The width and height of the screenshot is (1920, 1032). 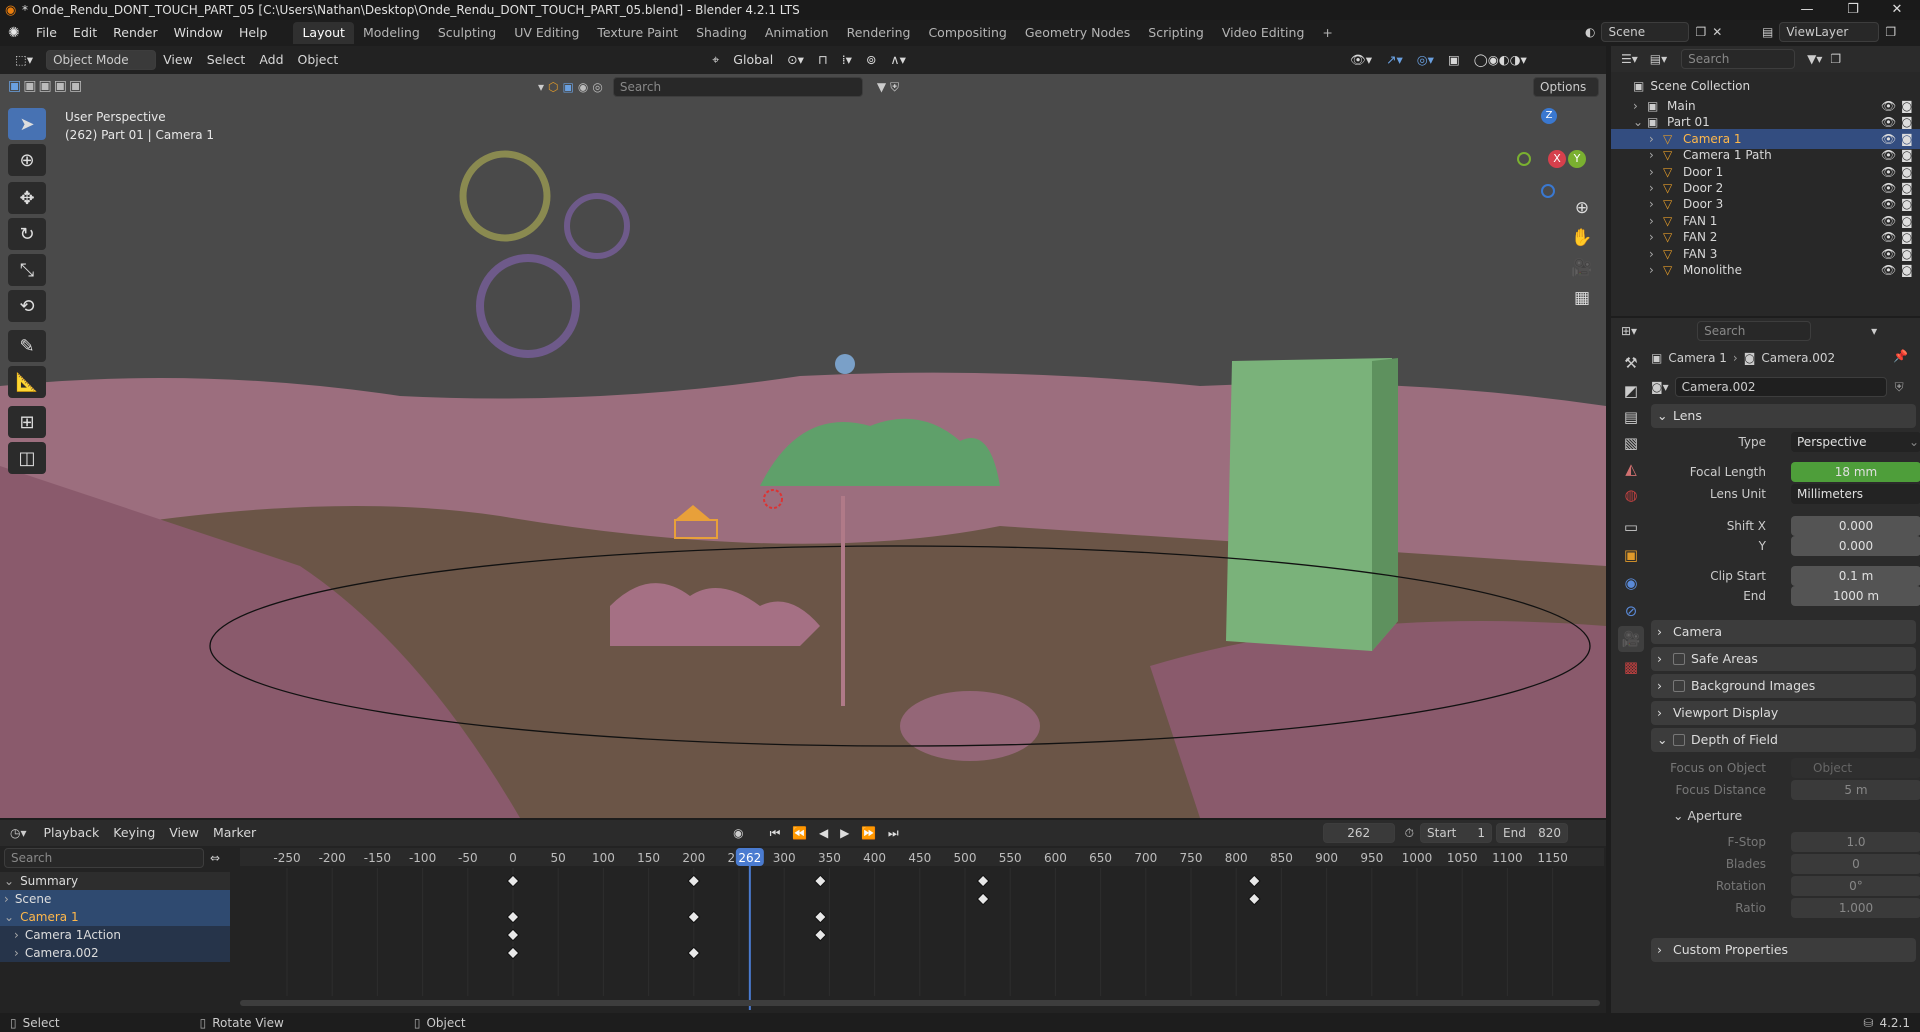 What do you see at coordinates (1855, 908) in the screenshot?
I see `ratio-field: 1.000` at bounding box center [1855, 908].